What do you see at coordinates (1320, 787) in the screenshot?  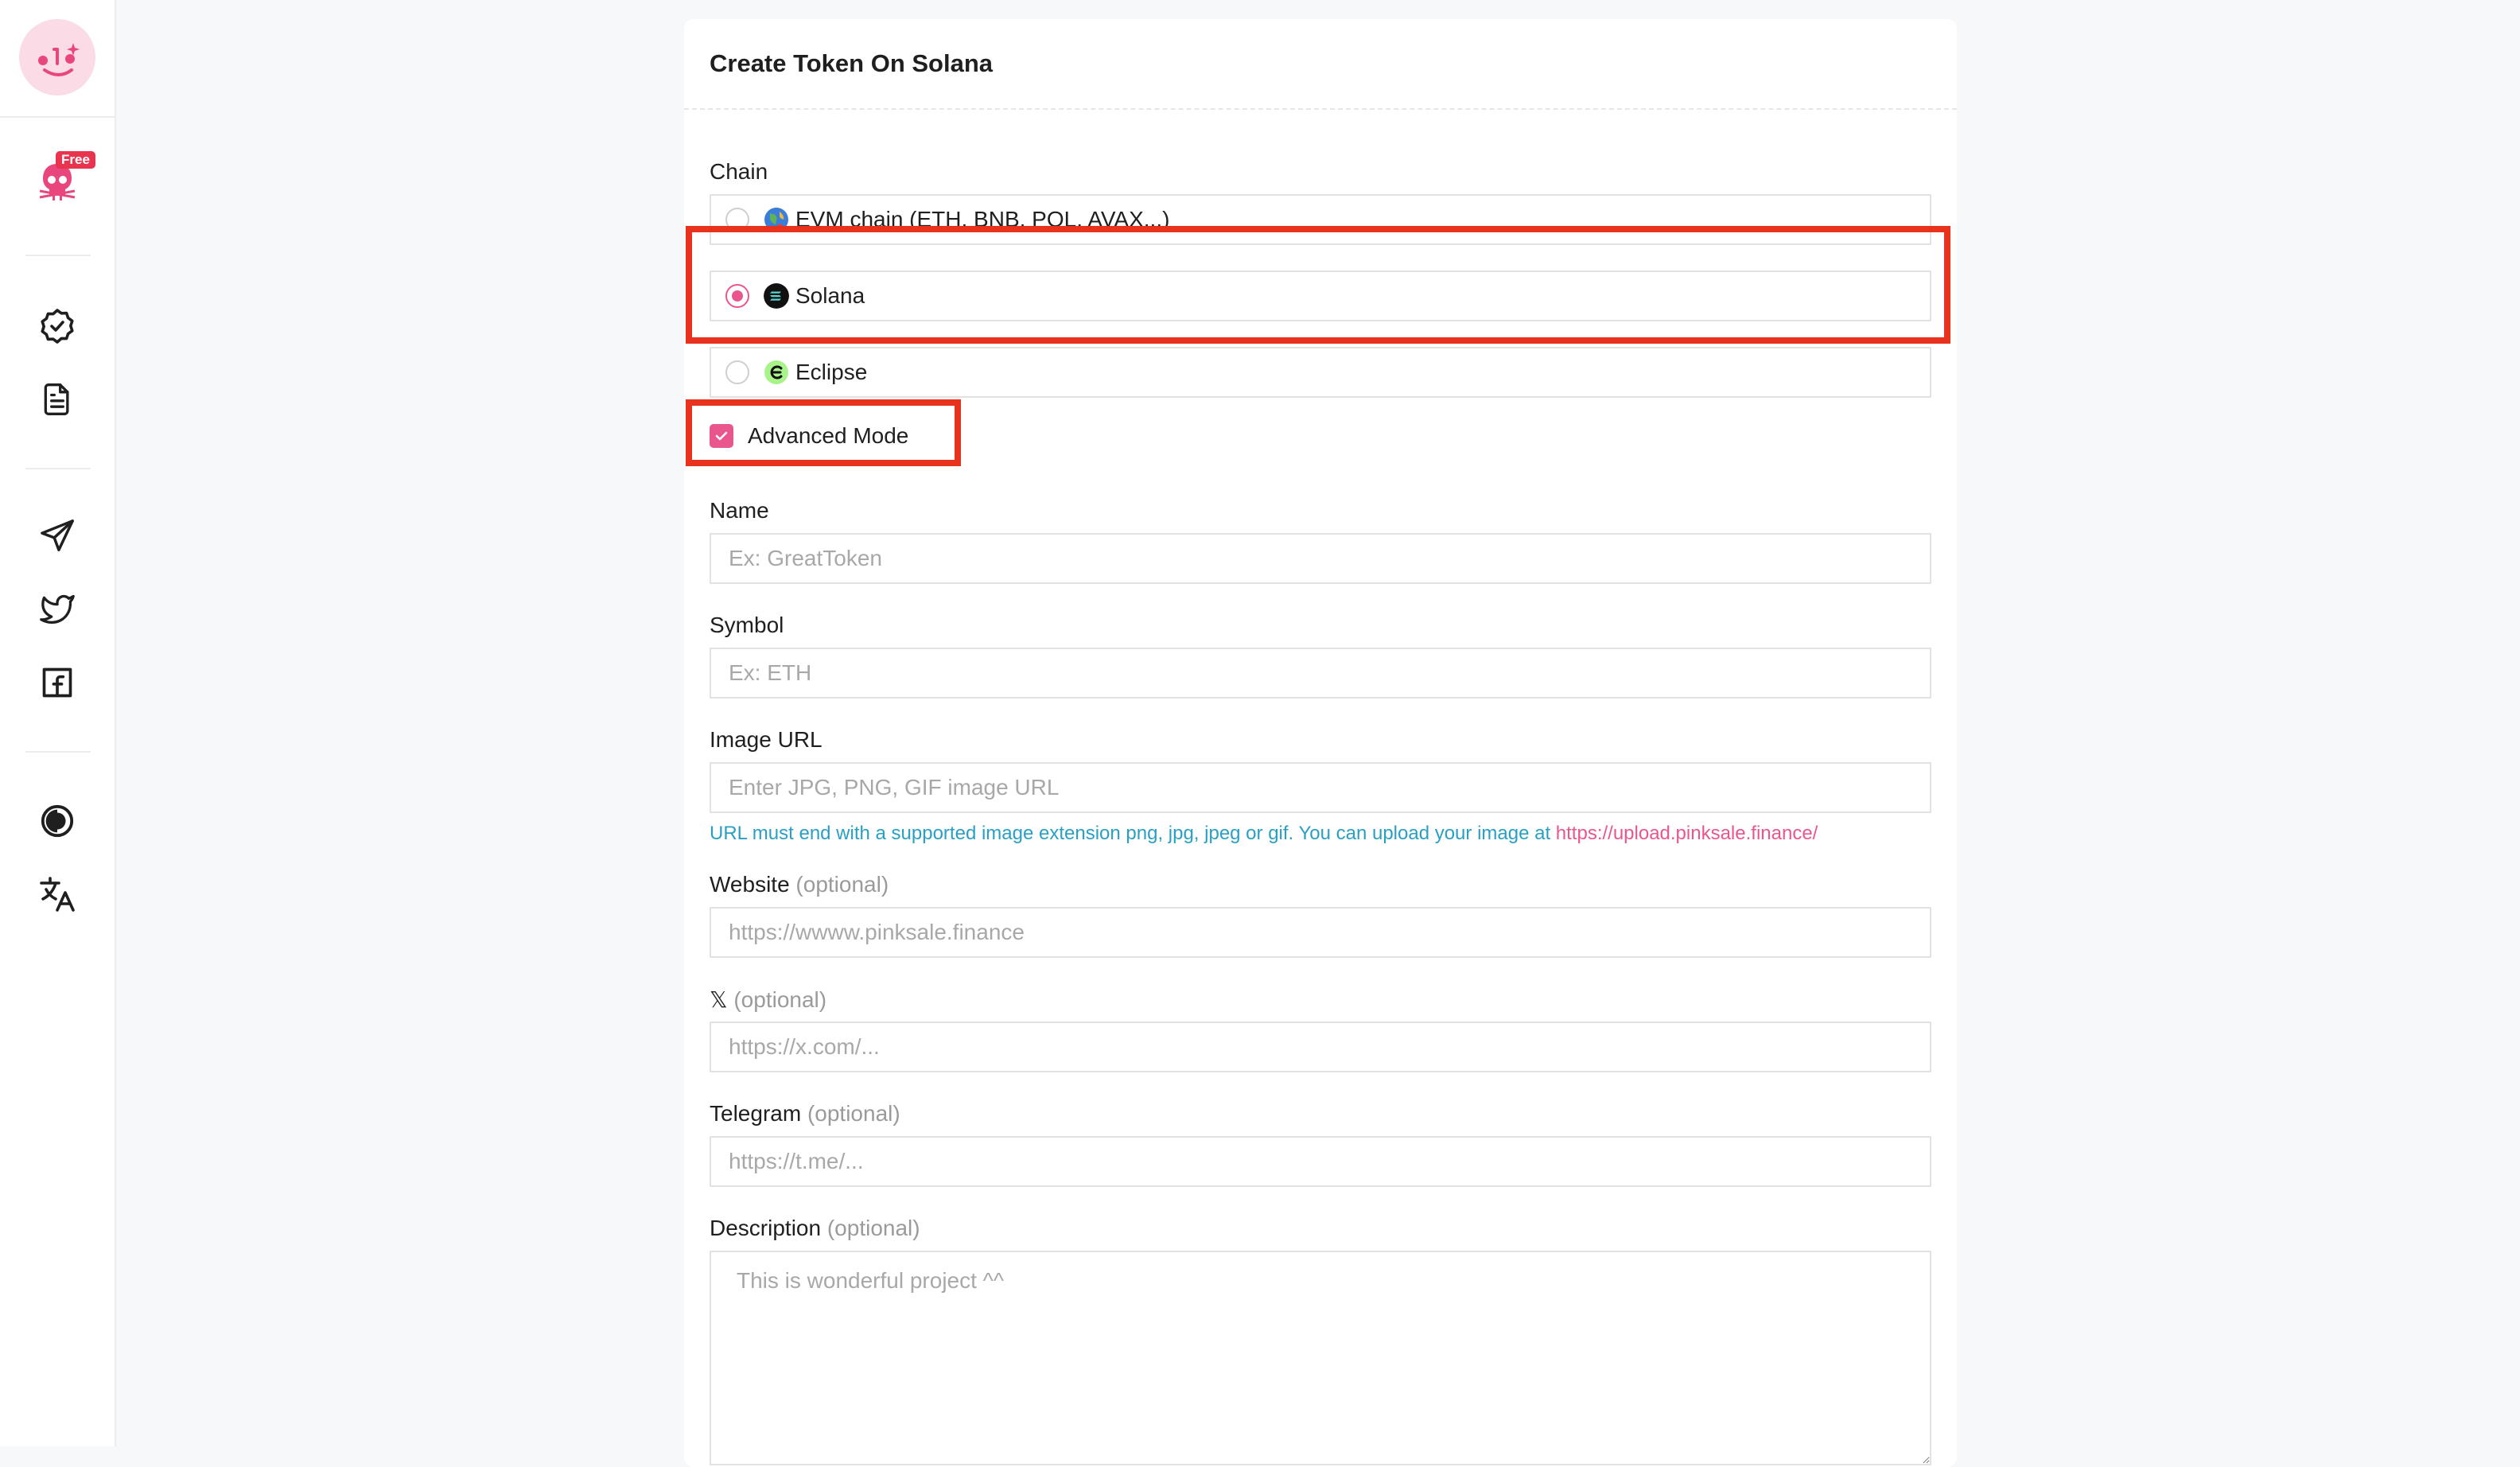 I see `image-url-input` at bounding box center [1320, 787].